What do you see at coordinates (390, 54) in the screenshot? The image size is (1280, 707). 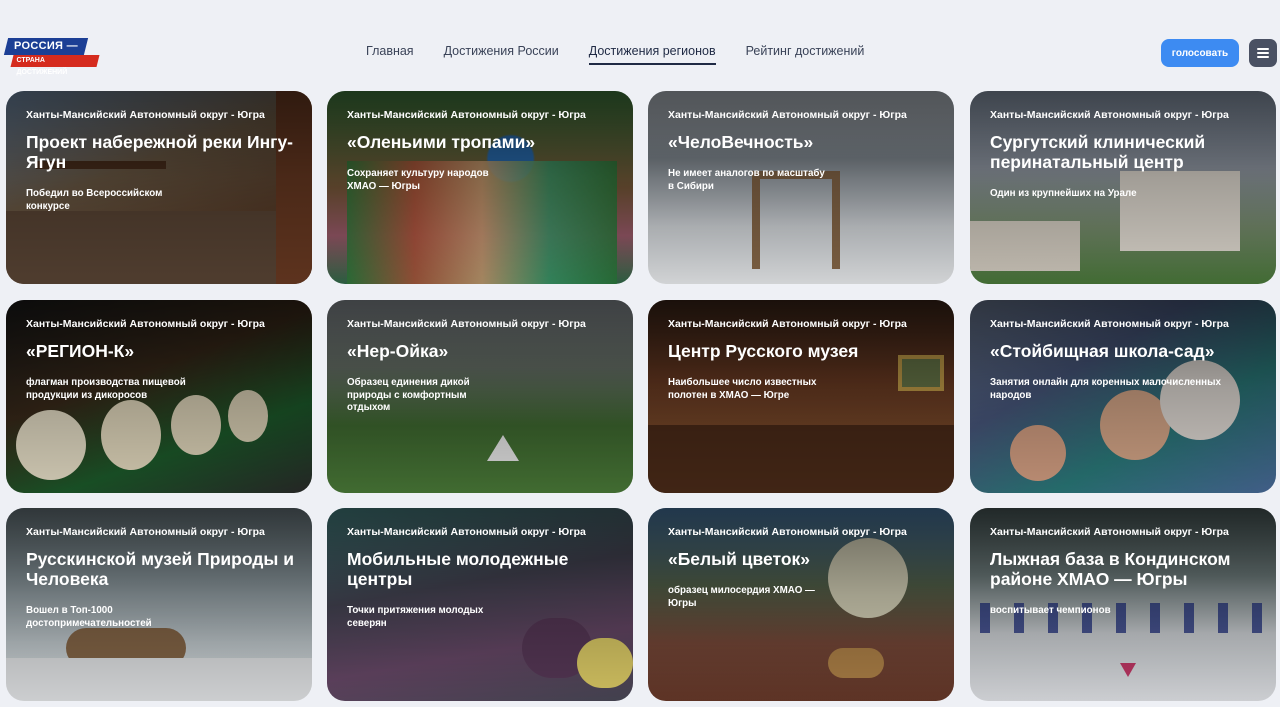 I see `nav-item-home: Главная` at bounding box center [390, 54].